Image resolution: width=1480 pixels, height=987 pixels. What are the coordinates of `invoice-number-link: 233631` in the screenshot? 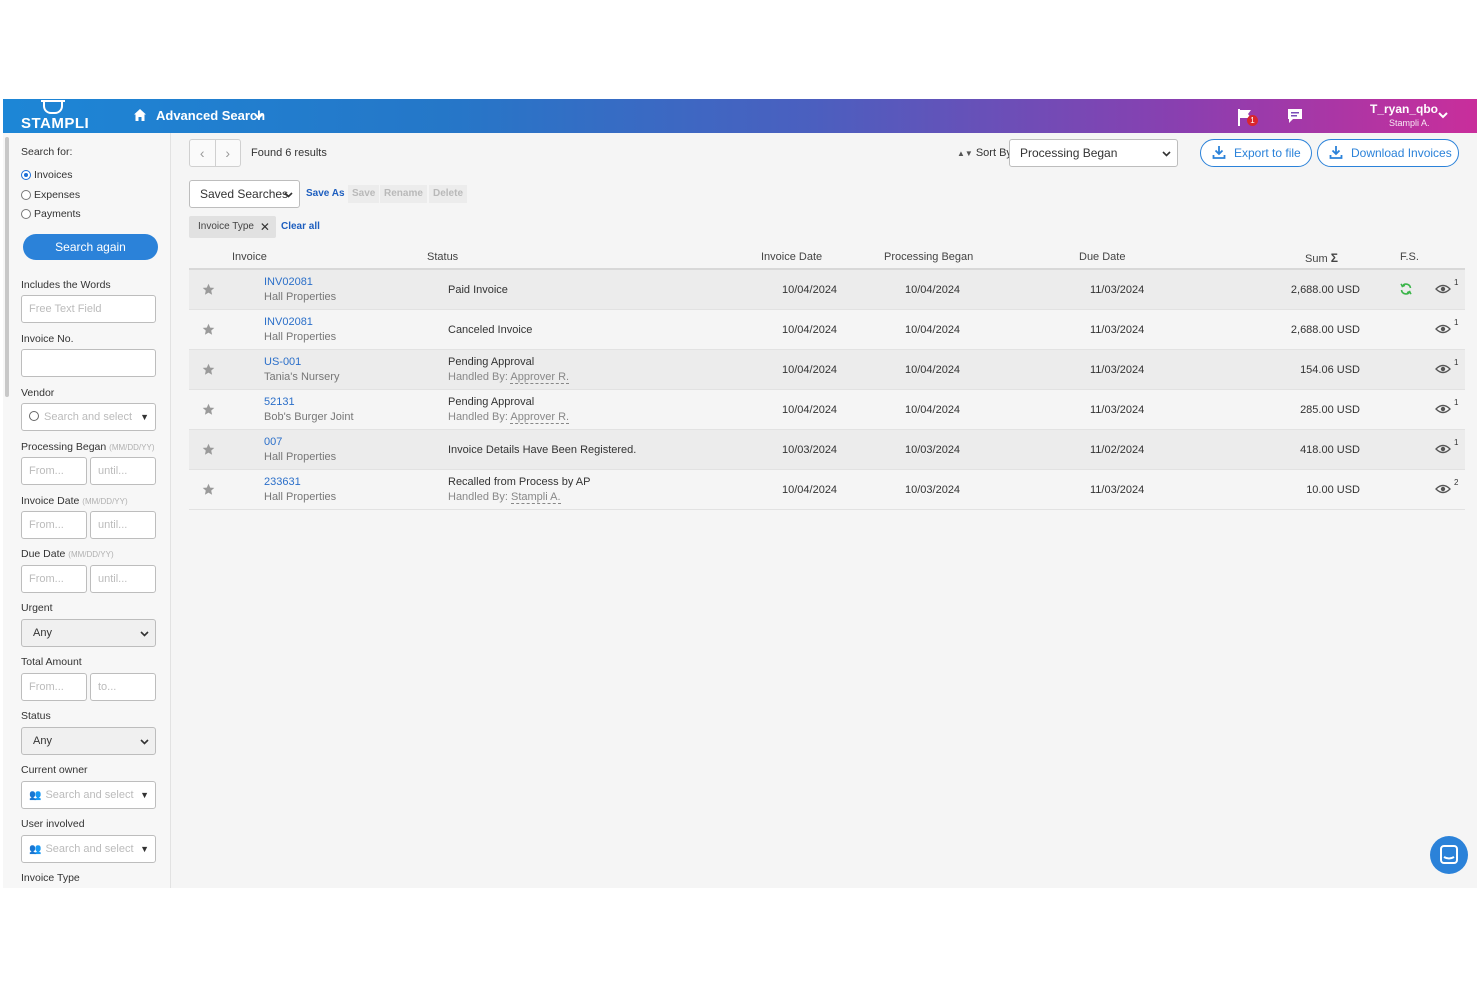 It's located at (282, 482).